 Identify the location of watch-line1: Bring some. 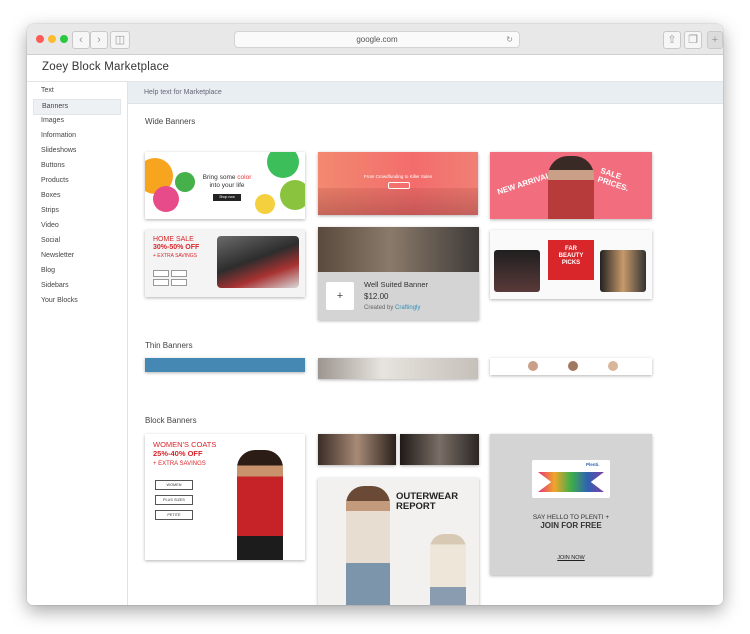
(219, 177).